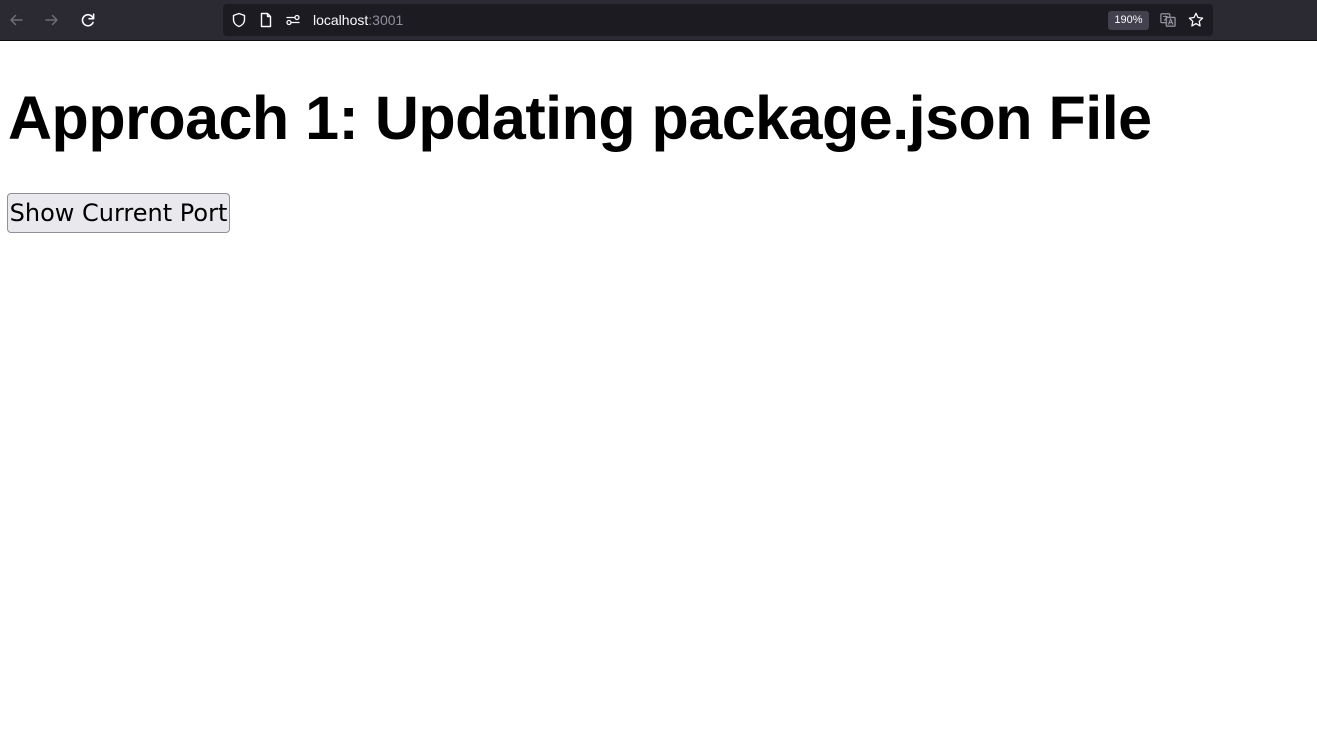  What do you see at coordinates (293, 20) in the screenshot?
I see `permissions-icon` at bounding box center [293, 20].